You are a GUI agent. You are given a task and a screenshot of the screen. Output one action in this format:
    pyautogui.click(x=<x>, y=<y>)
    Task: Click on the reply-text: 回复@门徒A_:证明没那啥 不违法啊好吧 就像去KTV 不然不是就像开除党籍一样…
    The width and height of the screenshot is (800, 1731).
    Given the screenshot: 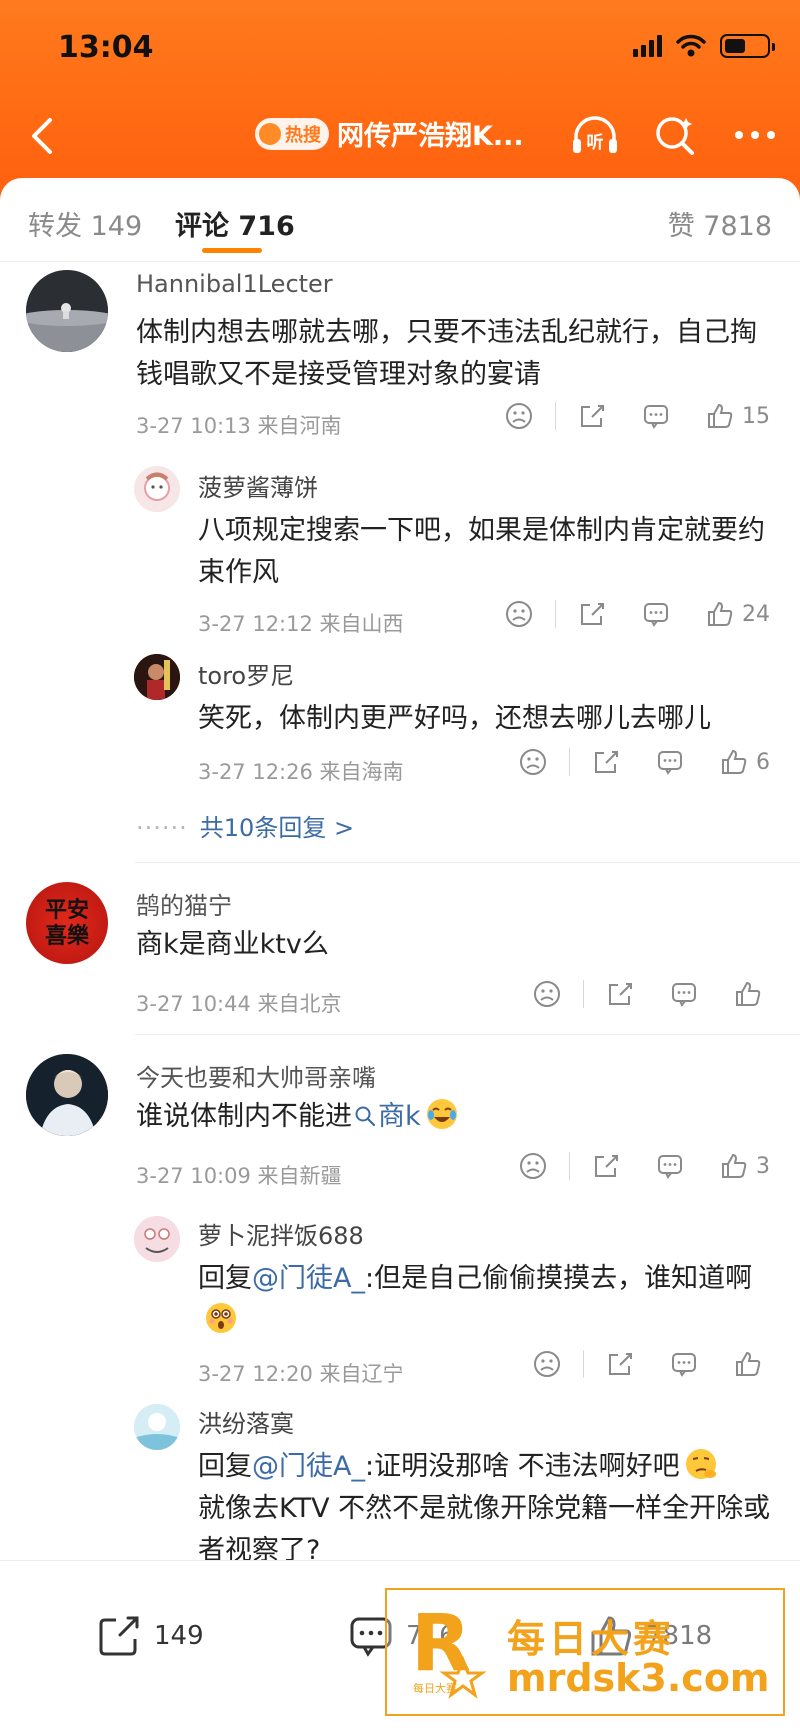 What is the action you would take?
    pyautogui.click(x=488, y=1509)
    